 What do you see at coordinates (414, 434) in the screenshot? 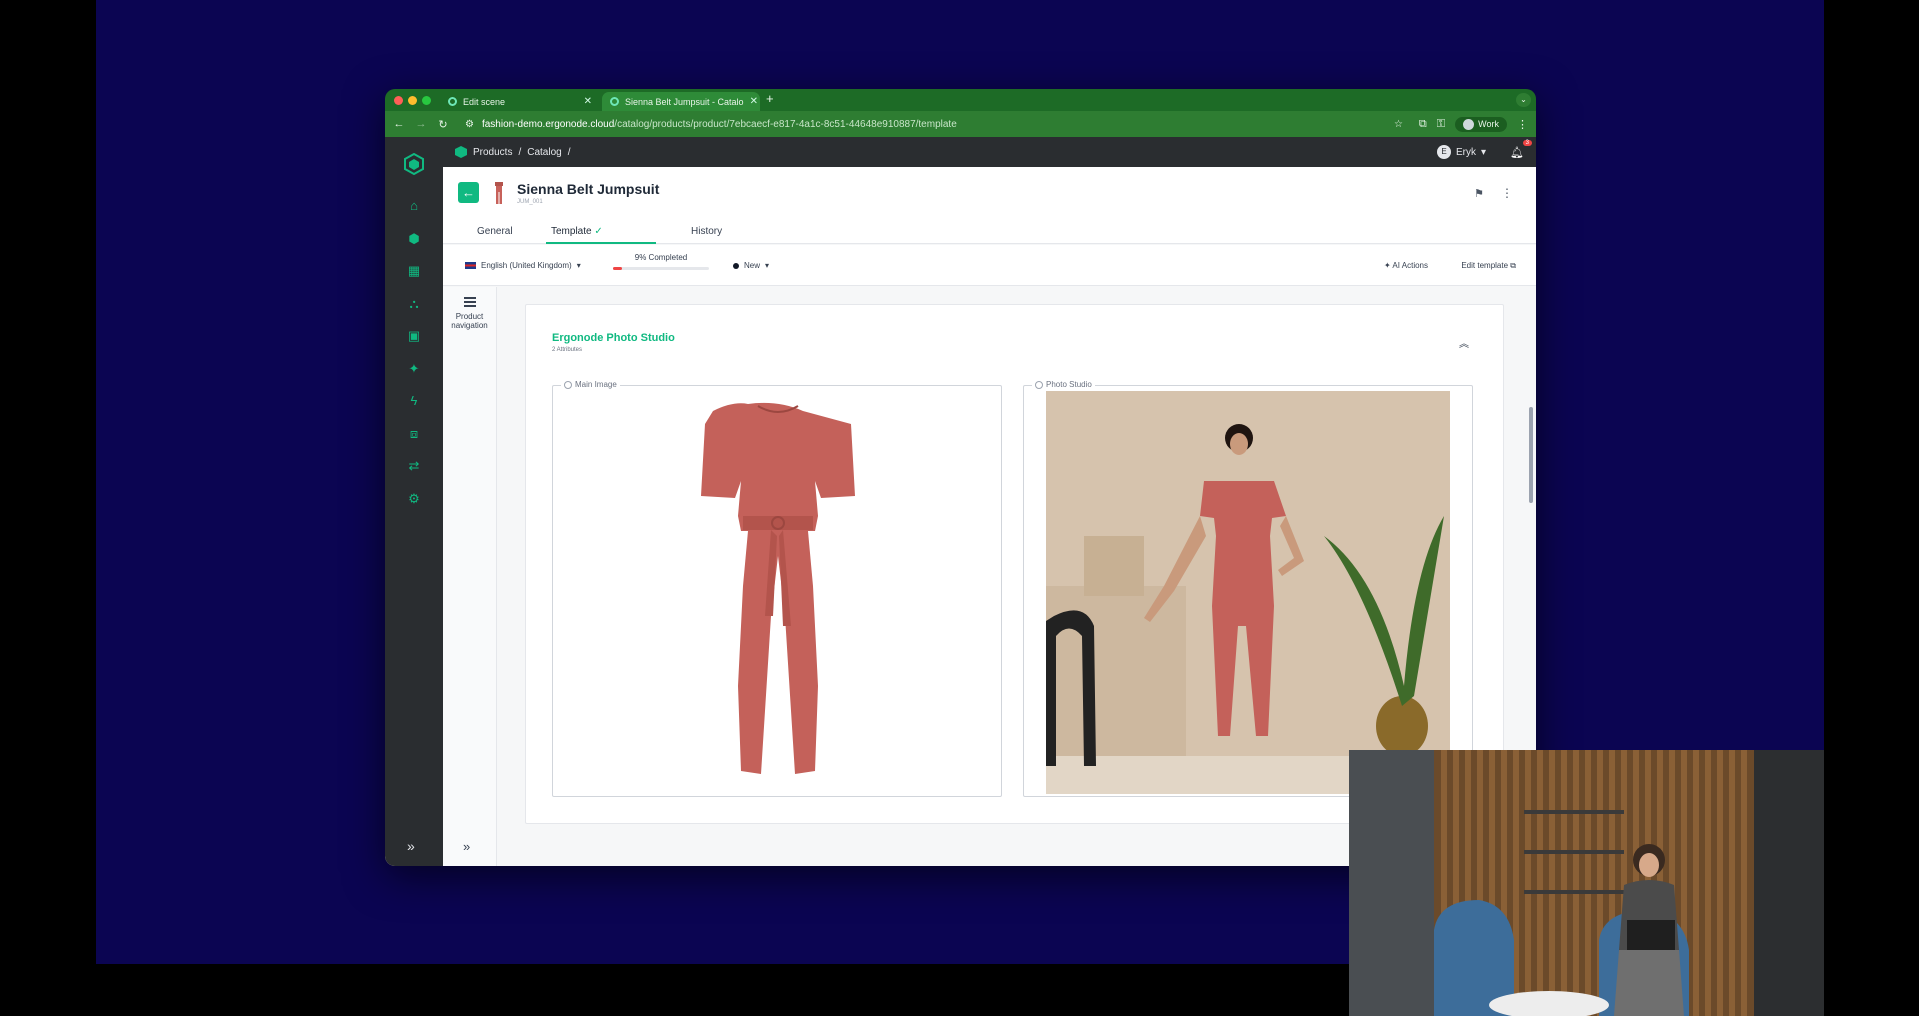
I see `integration-icon: ⧈` at bounding box center [414, 434].